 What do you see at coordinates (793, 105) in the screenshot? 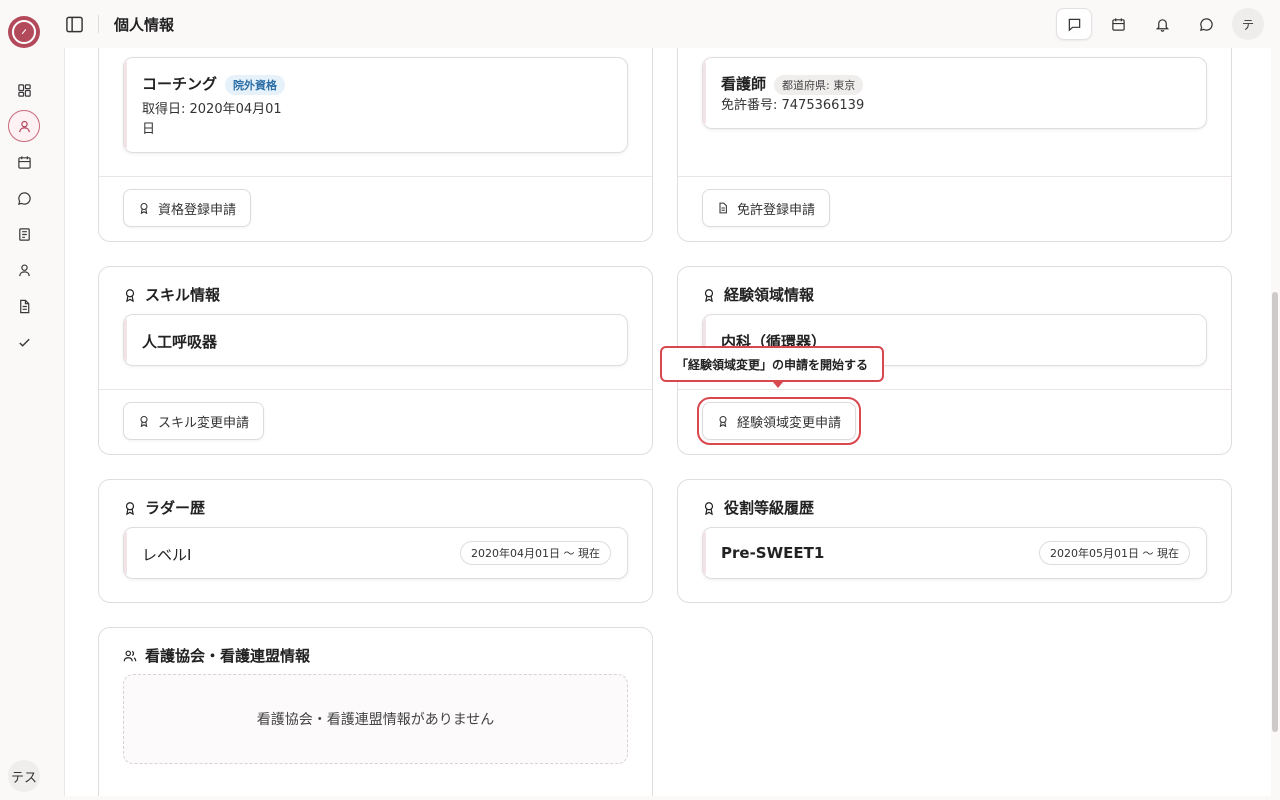
I see `license-number: 免許番号: 7475366139` at bounding box center [793, 105].